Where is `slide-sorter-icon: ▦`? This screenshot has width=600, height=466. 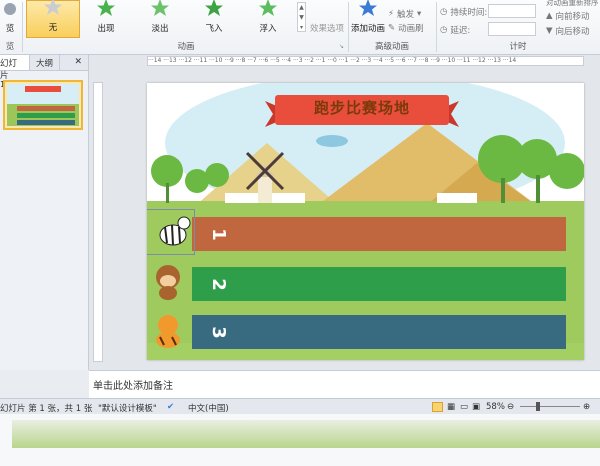 slide-sorter-icon: ▦ is located at coordinates (451, 407).